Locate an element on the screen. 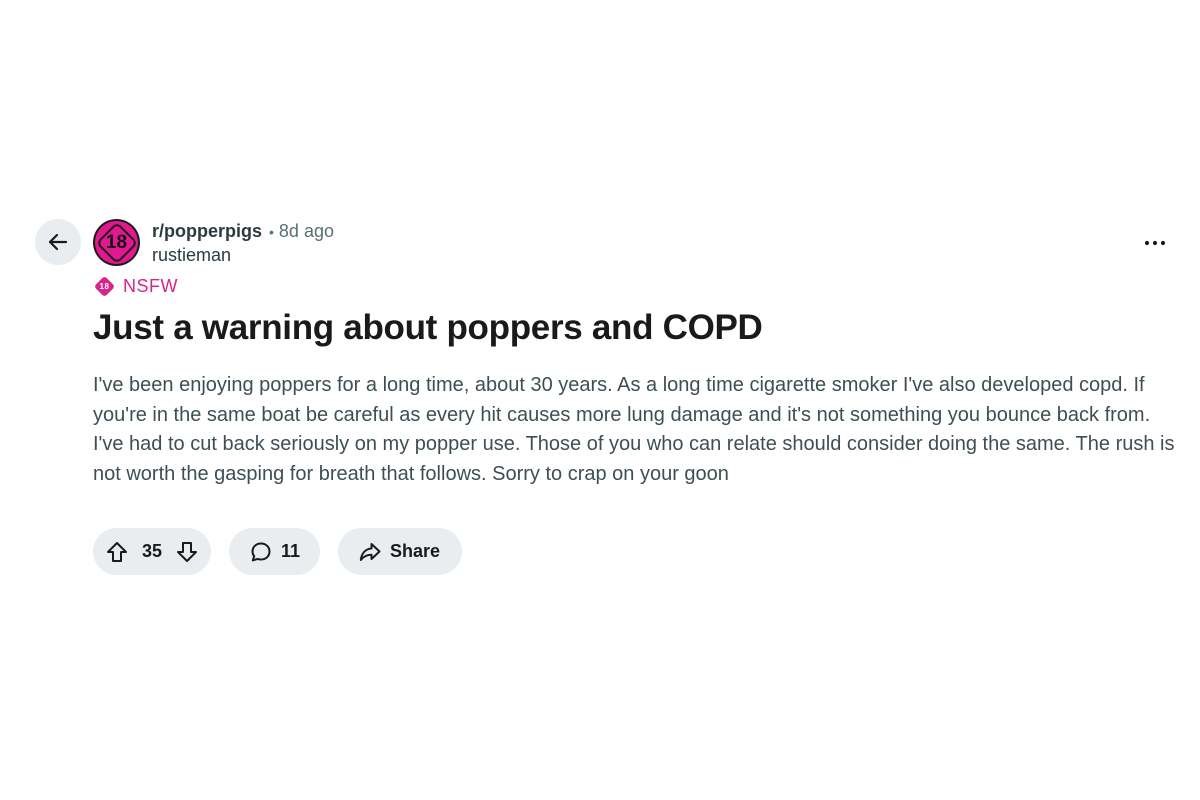 The height and width of the screenshot is (800, 1200). share-button: Share is located at coordinates (400, 551).